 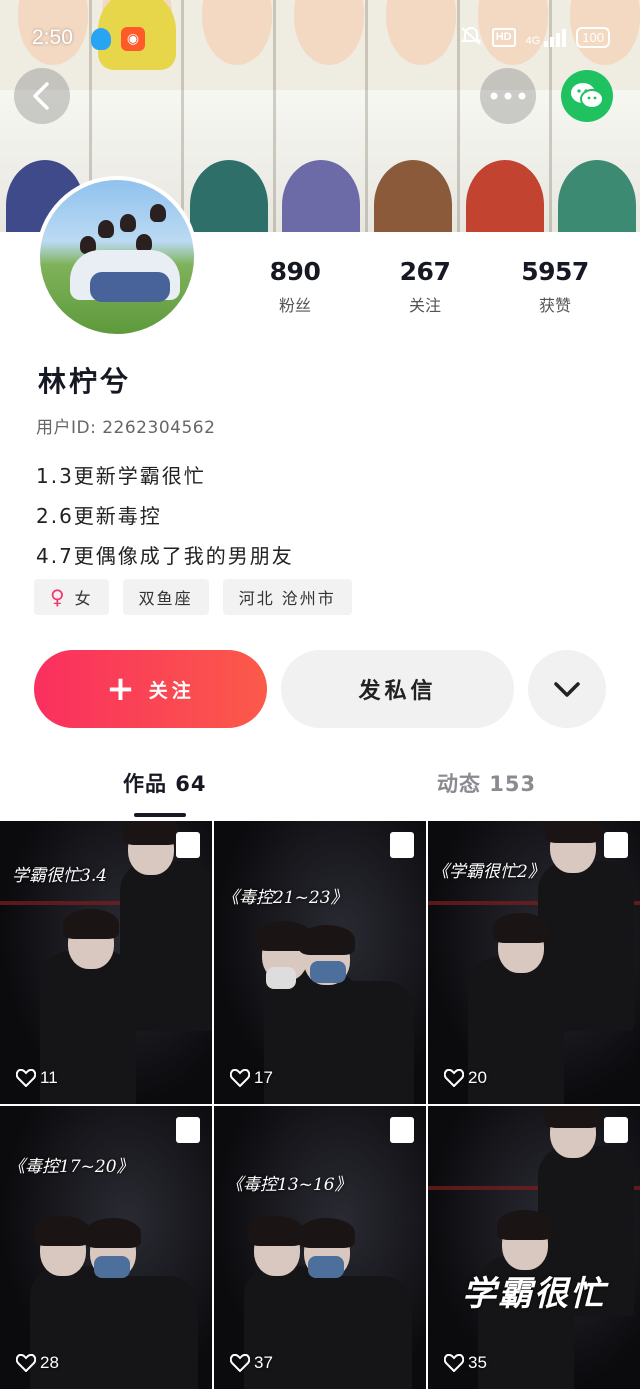 What do you see at coordinates (133, 39) in the screenshot?
I see `app-notification-icon: ◉` at bounding box center [133, 39].